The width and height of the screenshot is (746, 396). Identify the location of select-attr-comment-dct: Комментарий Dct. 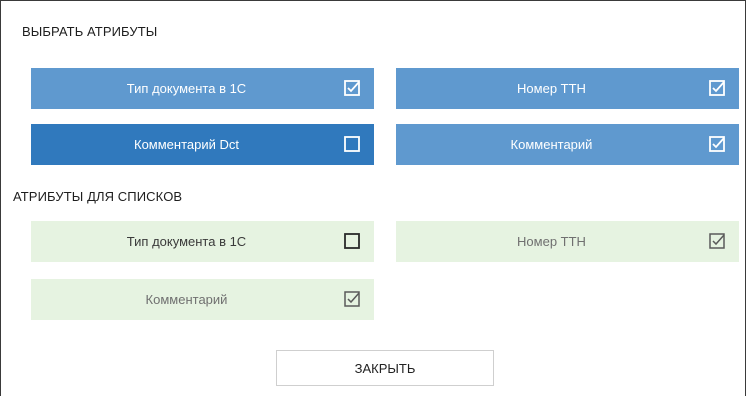
(202, 144).